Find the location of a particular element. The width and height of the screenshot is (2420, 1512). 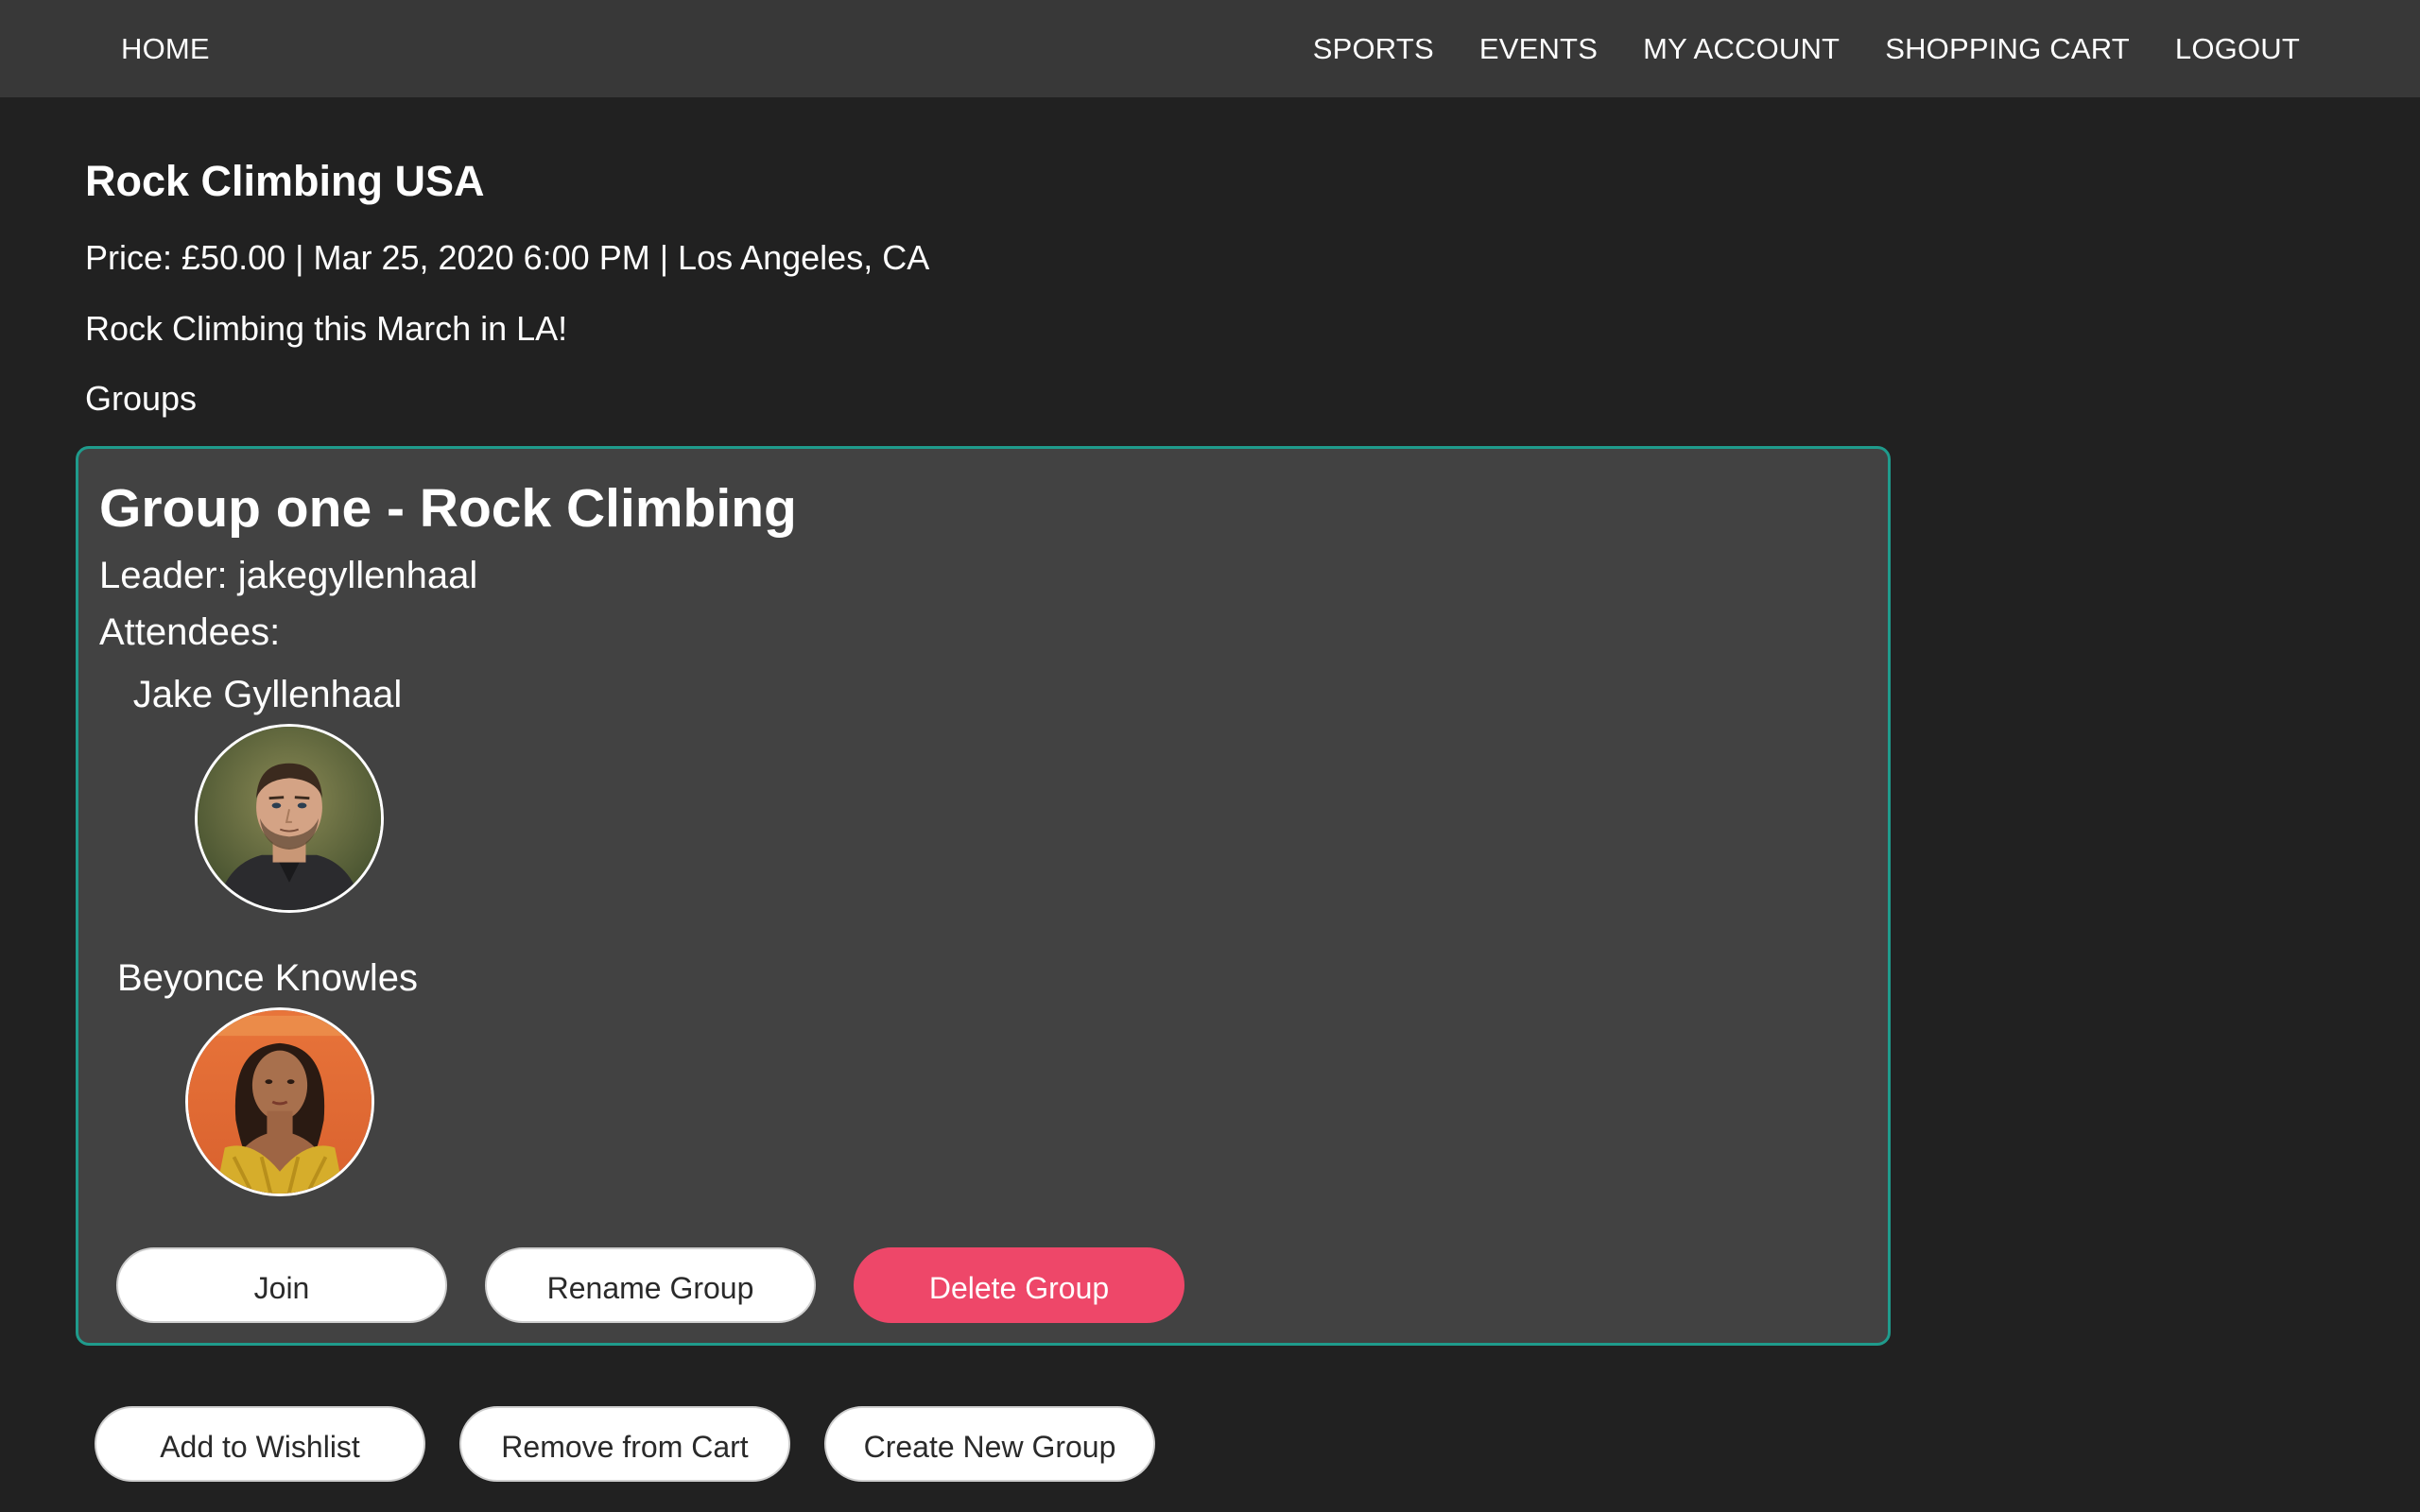

group-leader-name: jakegyllenhaal is located at coordinates (357, 575).